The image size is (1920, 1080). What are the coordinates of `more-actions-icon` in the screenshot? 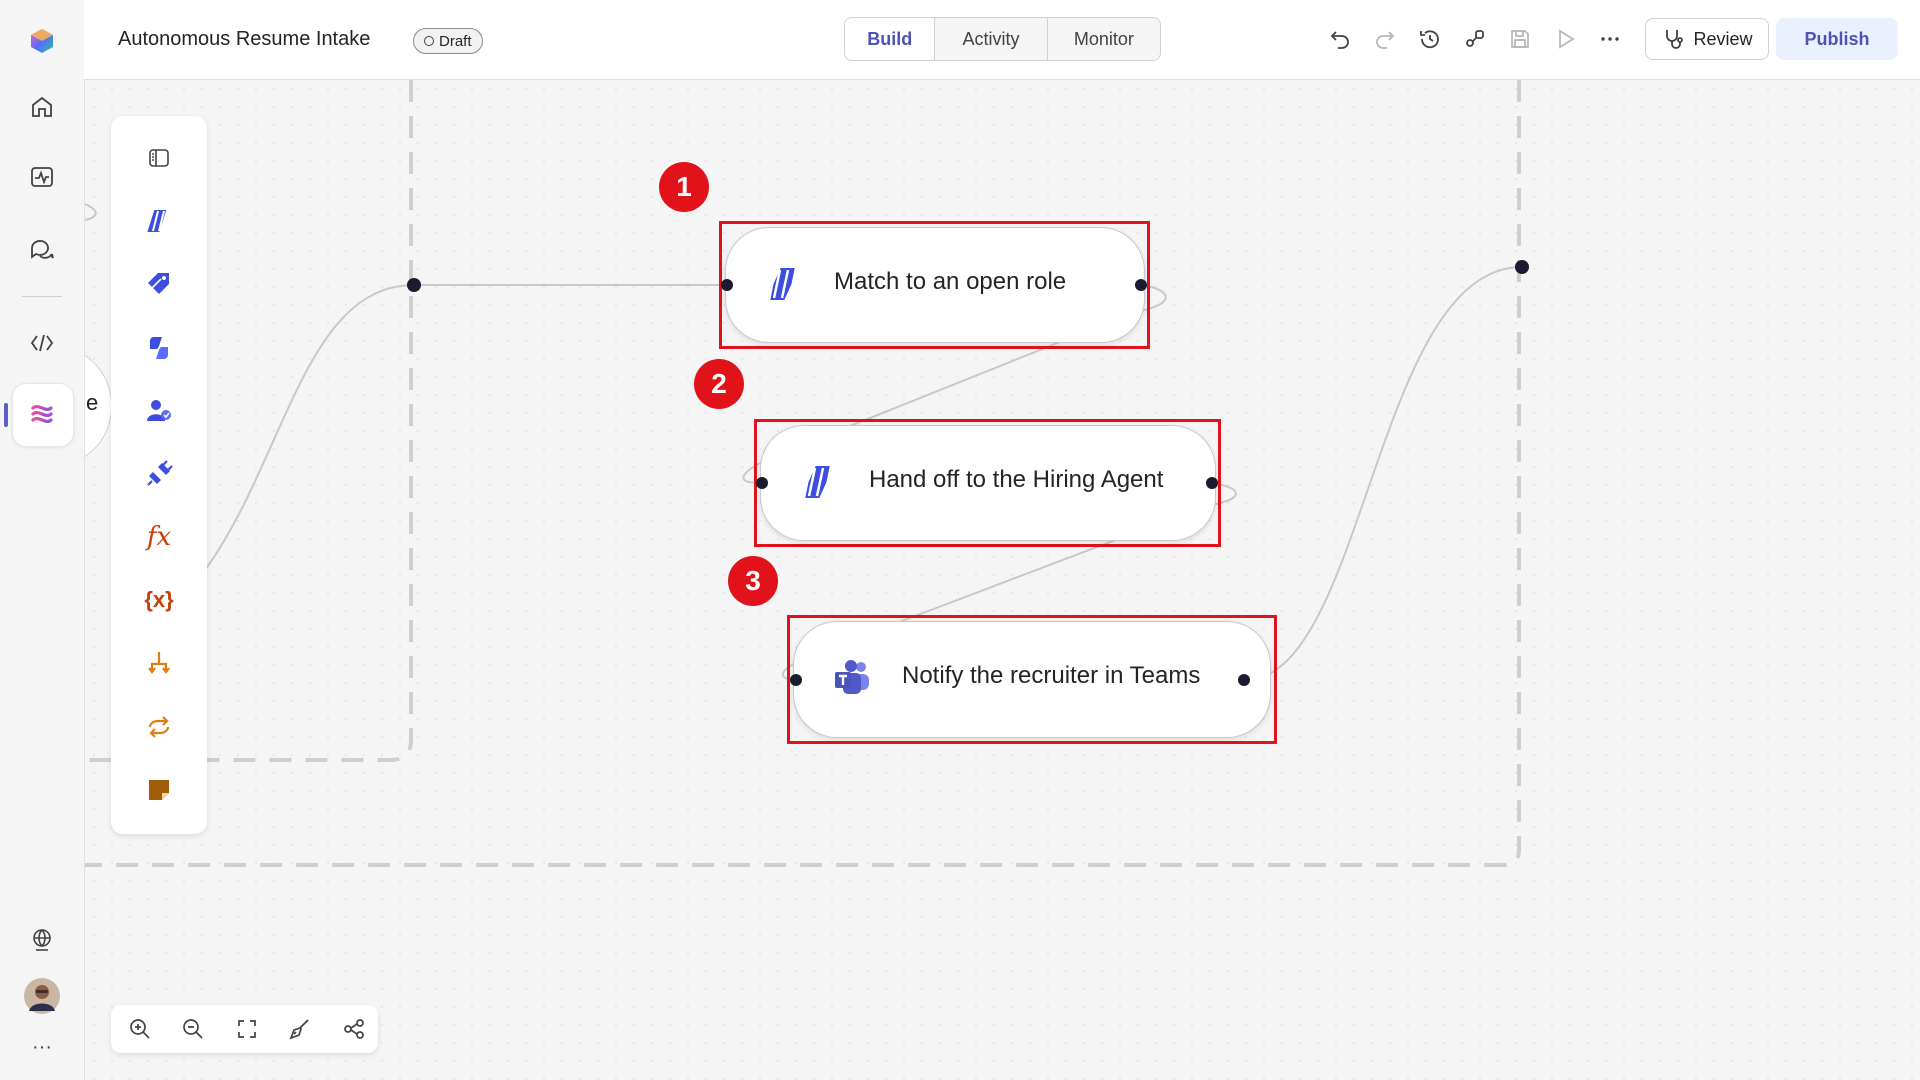 It's located at (1610, 39).